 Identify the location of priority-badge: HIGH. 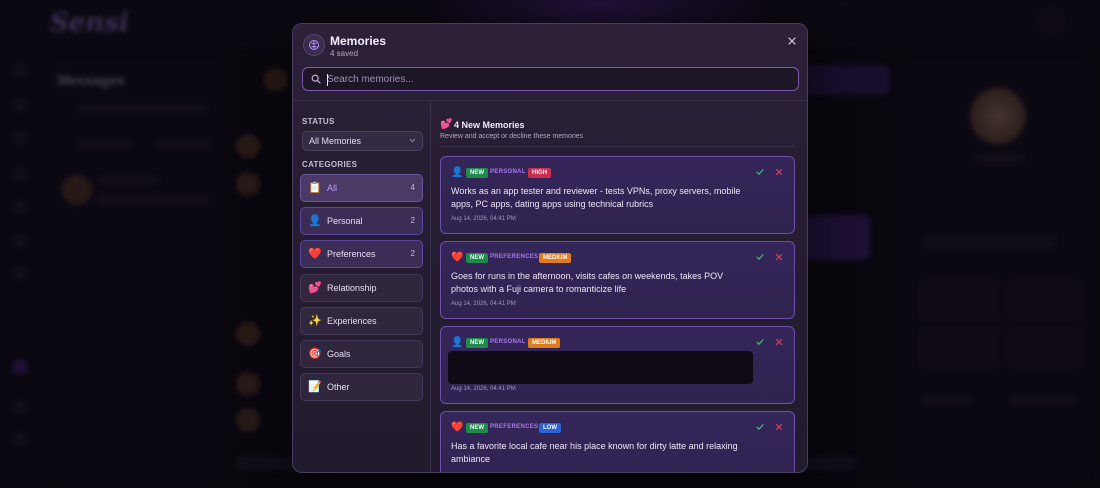
(539, 173).